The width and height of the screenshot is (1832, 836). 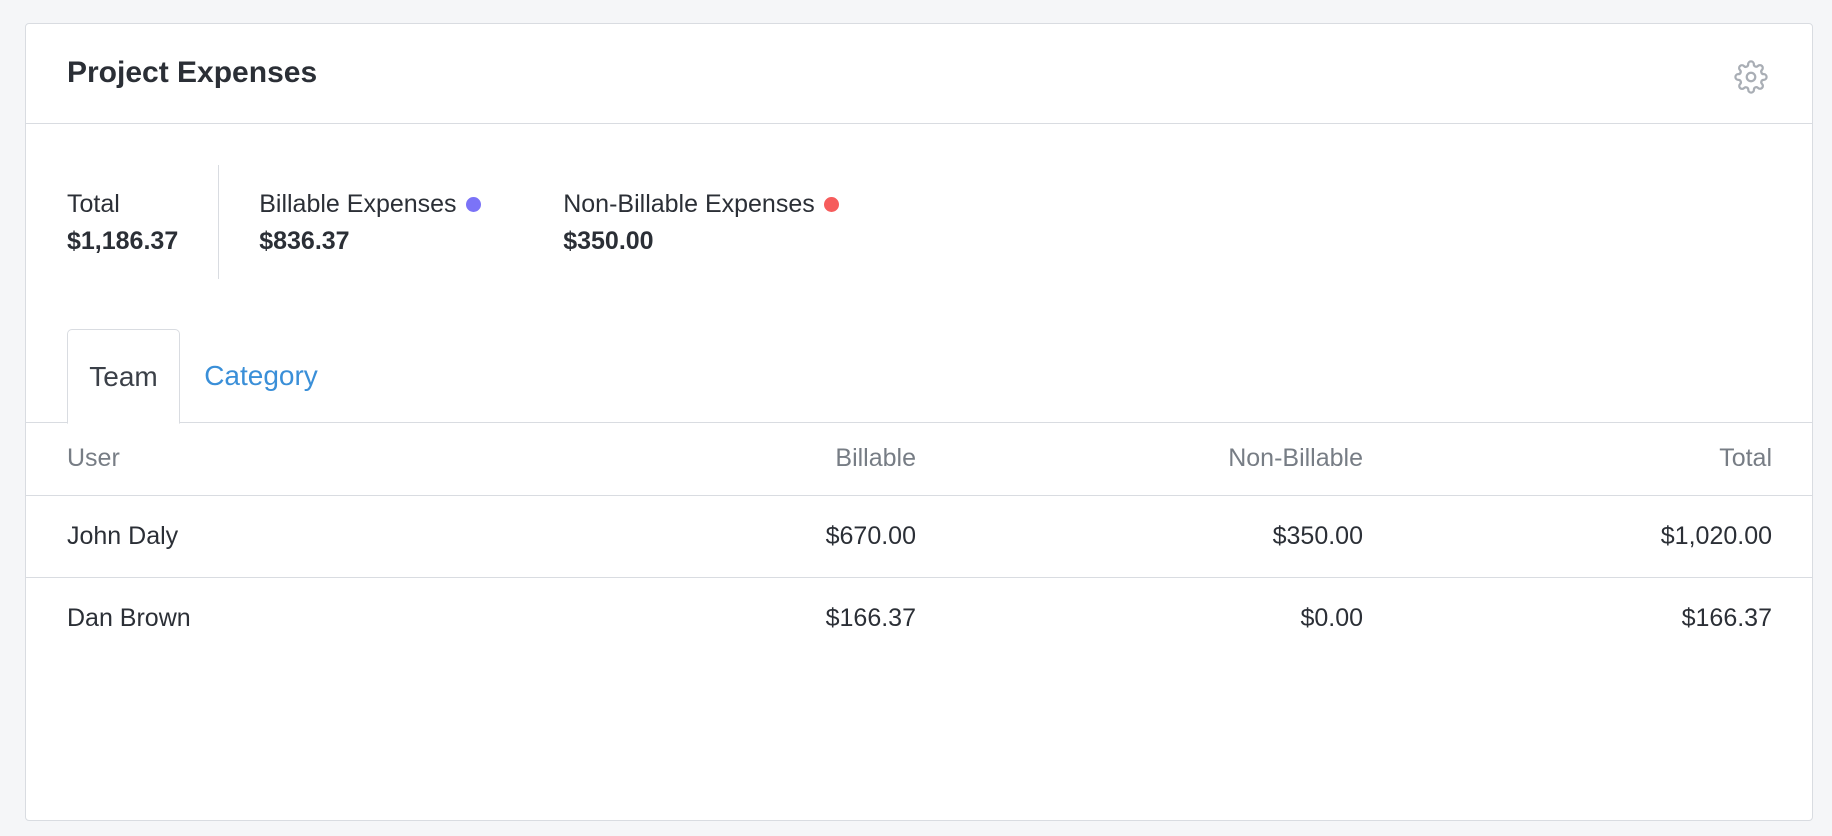 I want to click on cell-non-billable: $0.00, so click(x=1331, y=617).